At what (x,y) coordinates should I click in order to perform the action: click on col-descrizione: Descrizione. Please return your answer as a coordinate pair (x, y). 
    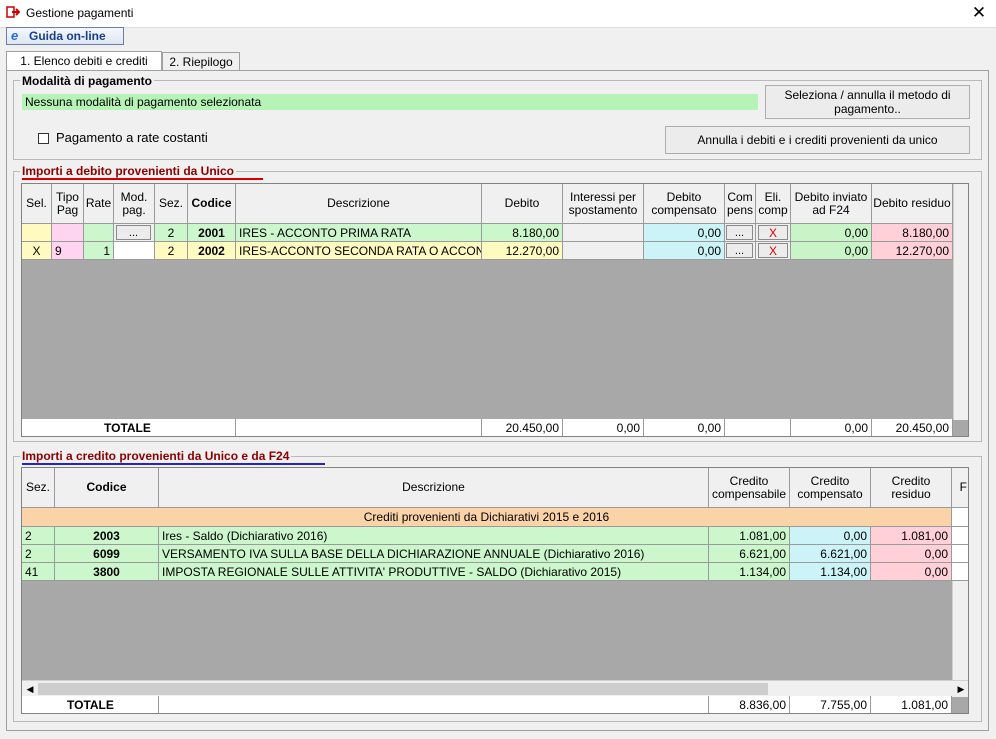
    Looking at the image, I should click on (359, 204).